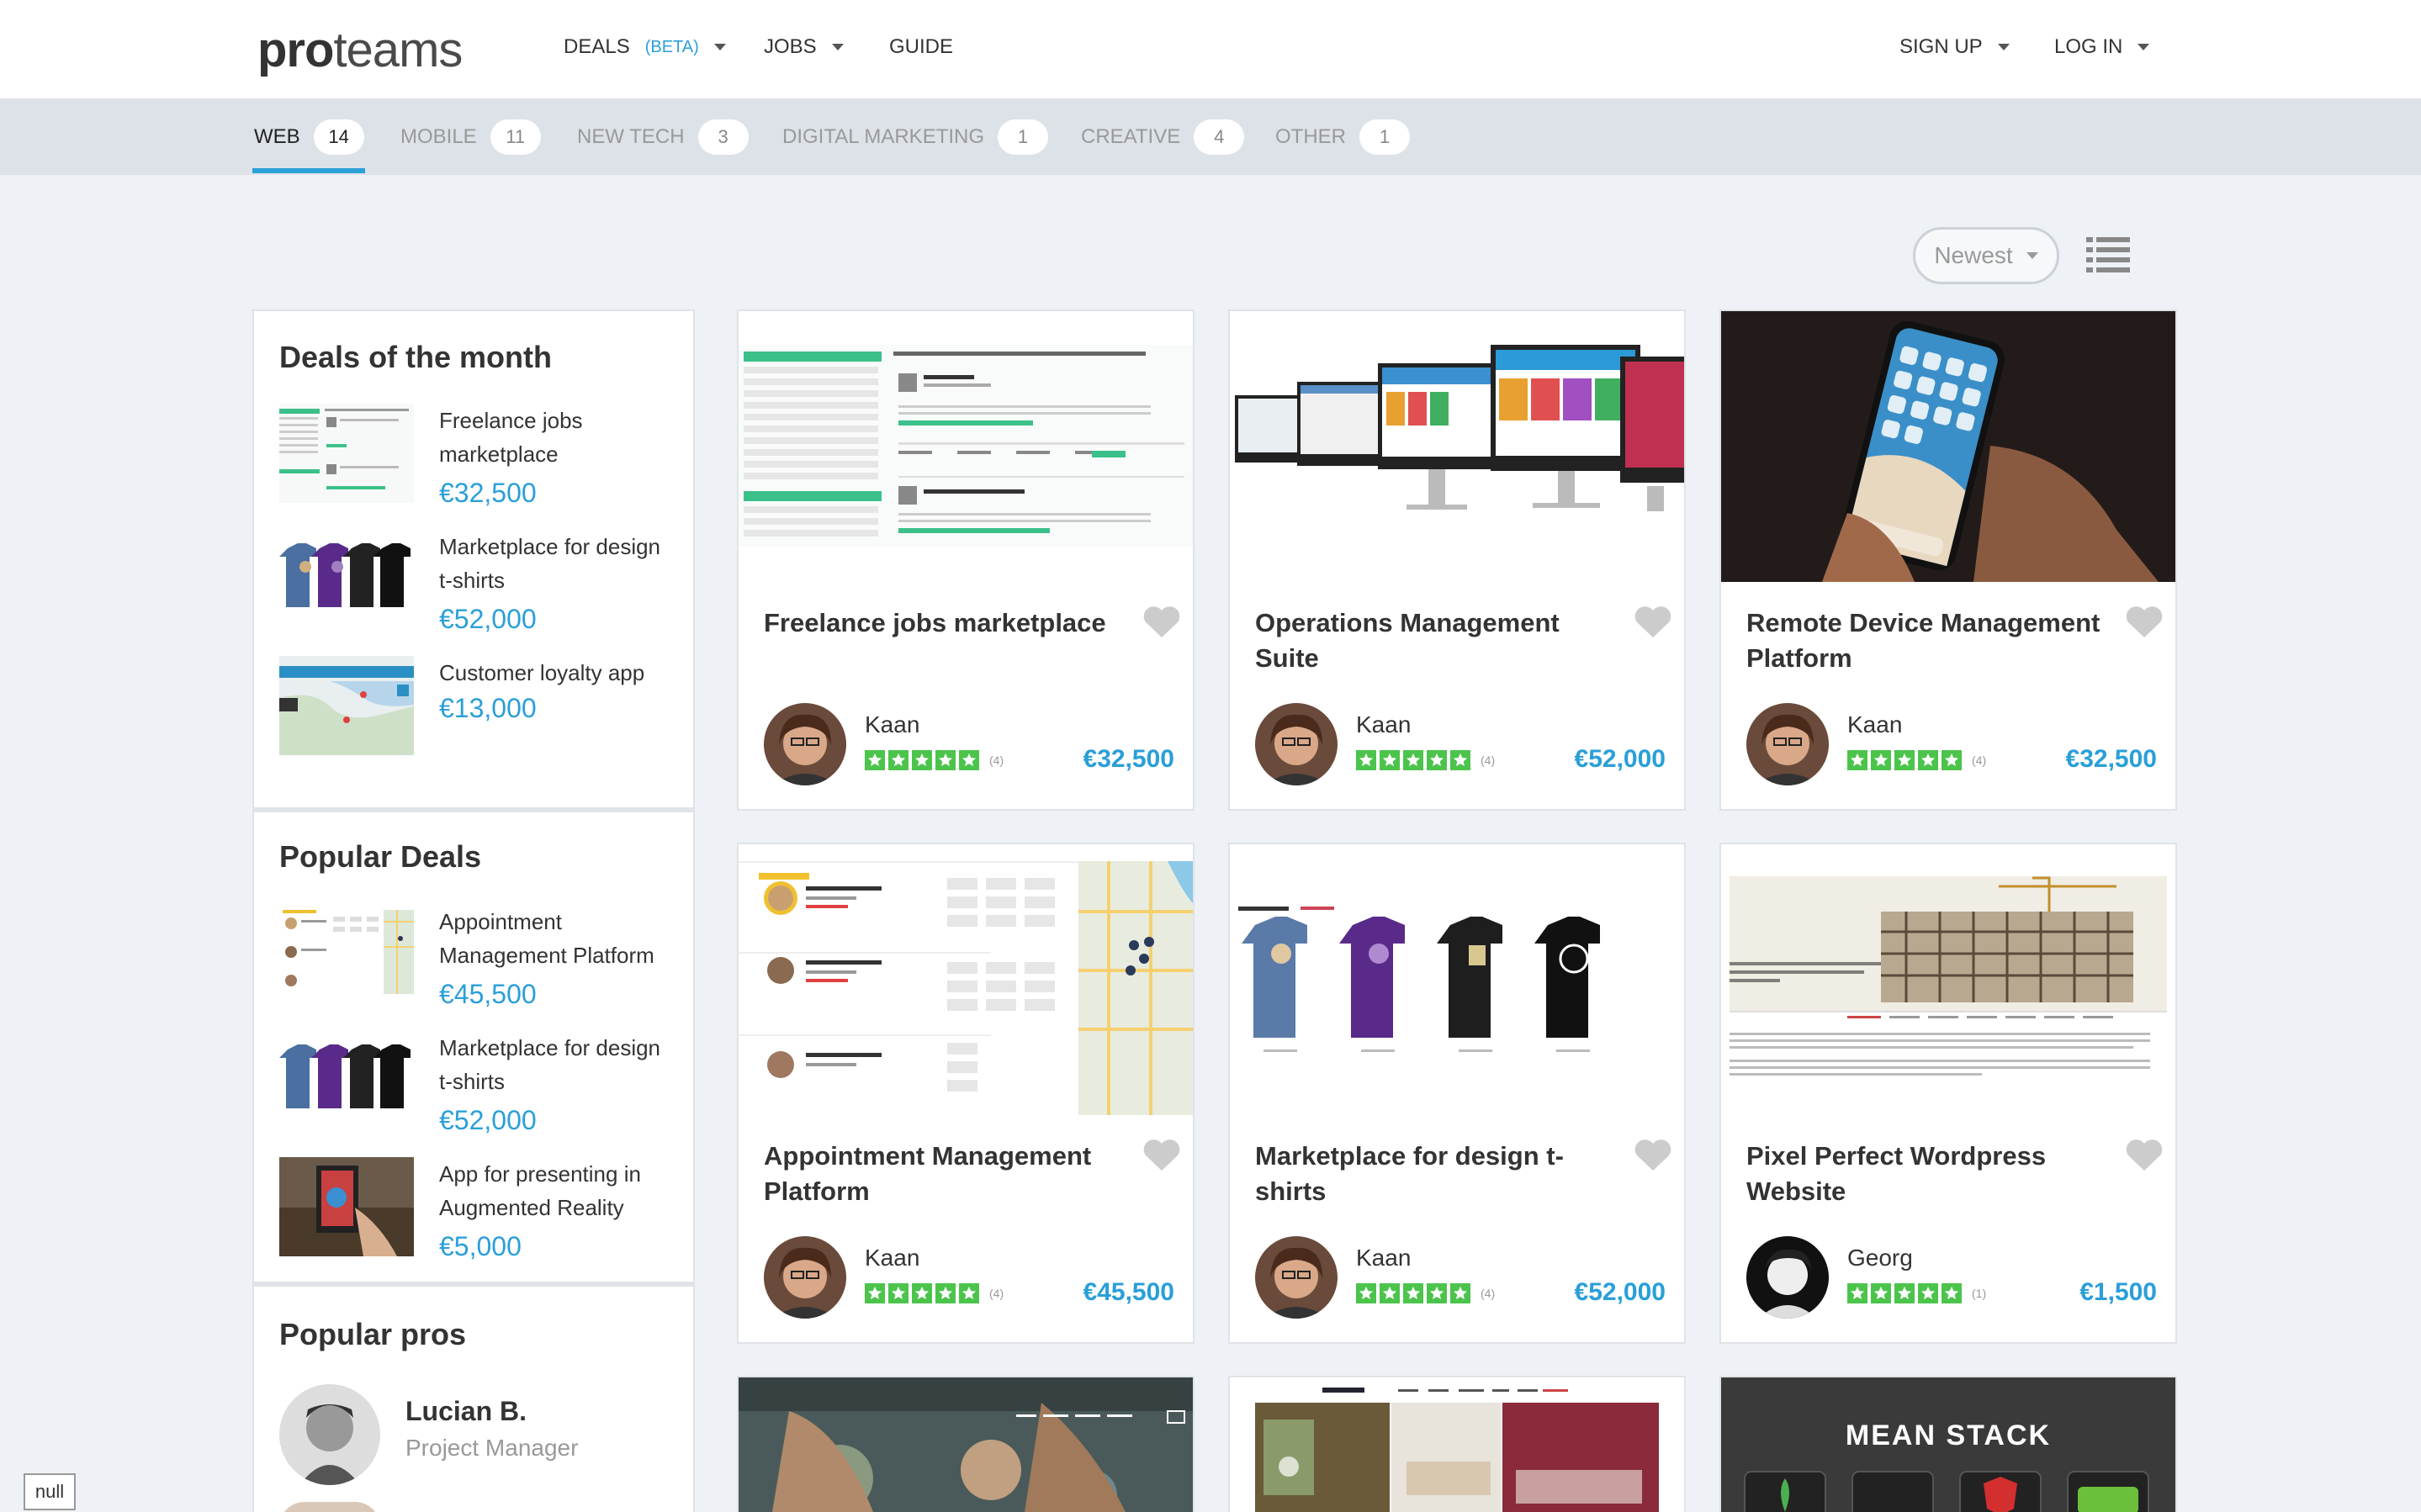 The height and width of the screenshot is (1512, 2421). I want to click on card-title: Marketplace for design t-shirts, so click(1410, 1173).